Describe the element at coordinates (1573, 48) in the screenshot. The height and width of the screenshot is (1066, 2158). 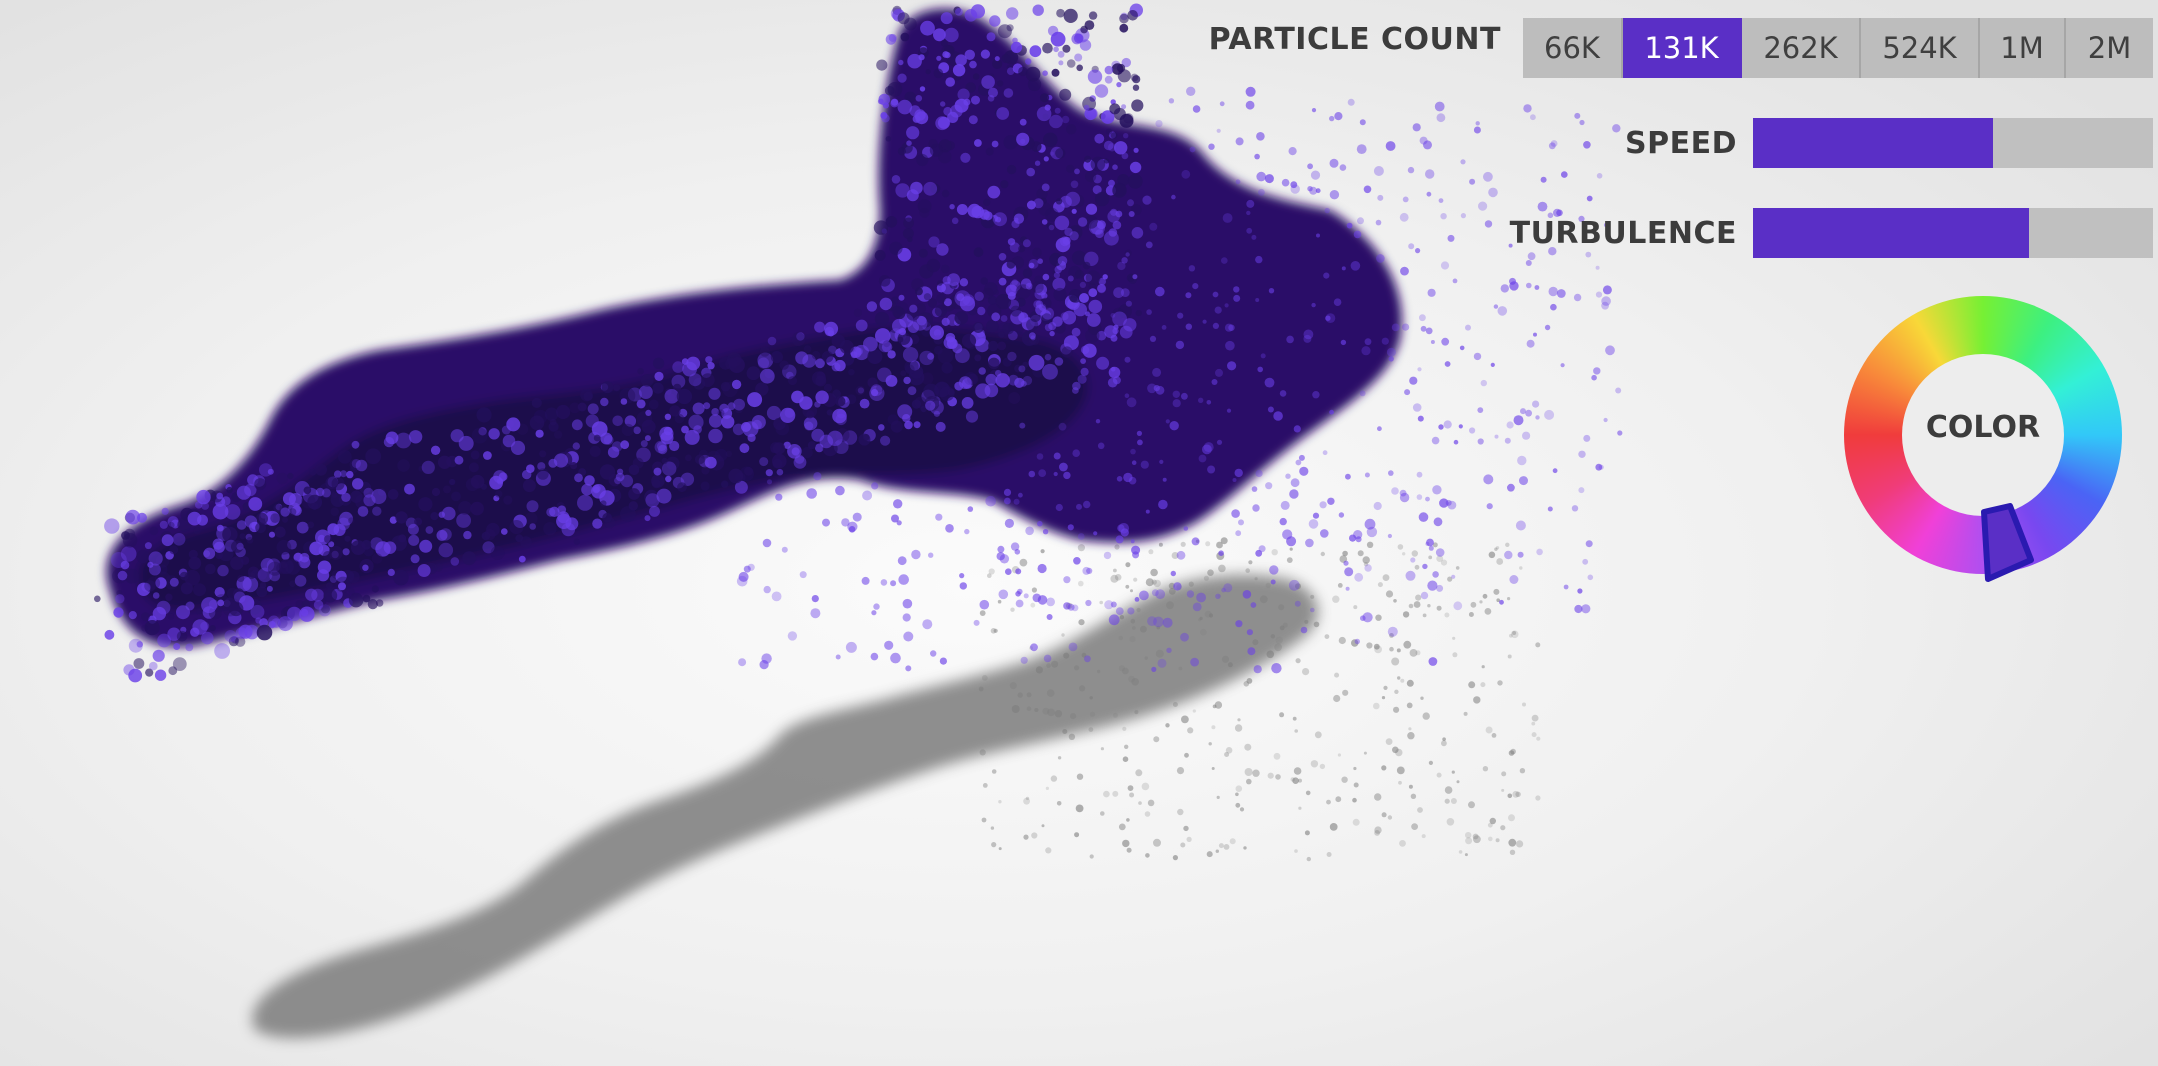
I see `particle-count-option-66k: 66K` at that location.